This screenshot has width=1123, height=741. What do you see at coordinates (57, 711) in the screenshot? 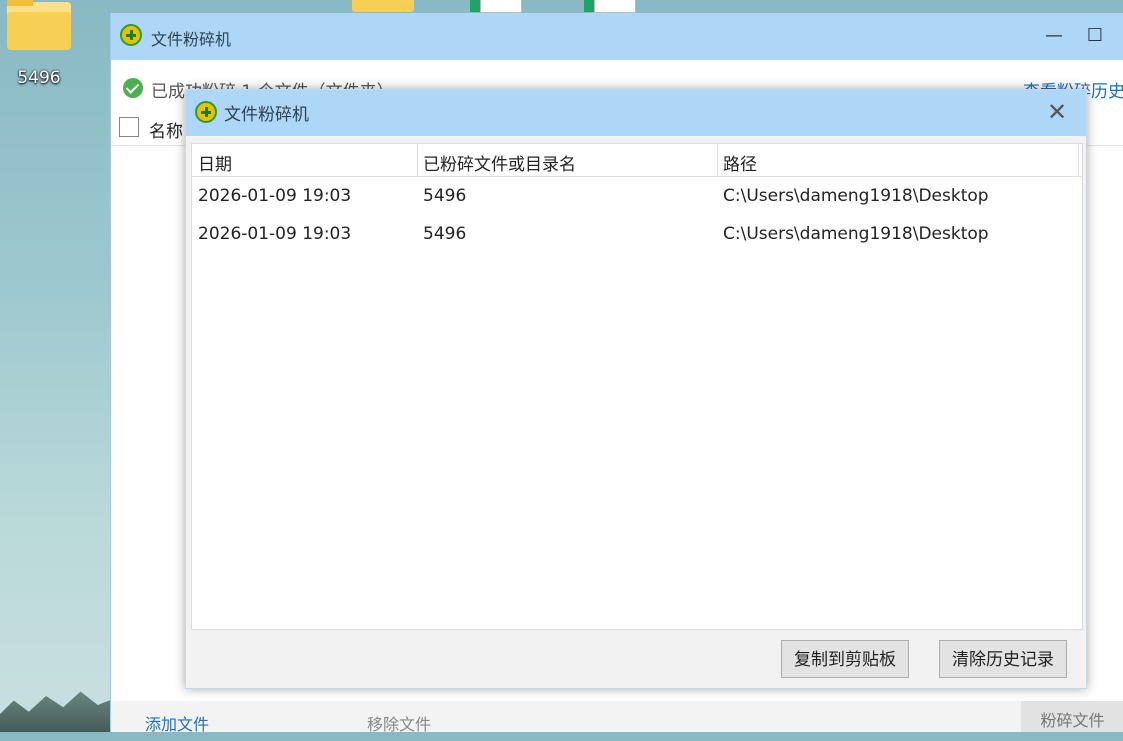
I see `wallpaper-mountain` at bounding box center [57, 711].